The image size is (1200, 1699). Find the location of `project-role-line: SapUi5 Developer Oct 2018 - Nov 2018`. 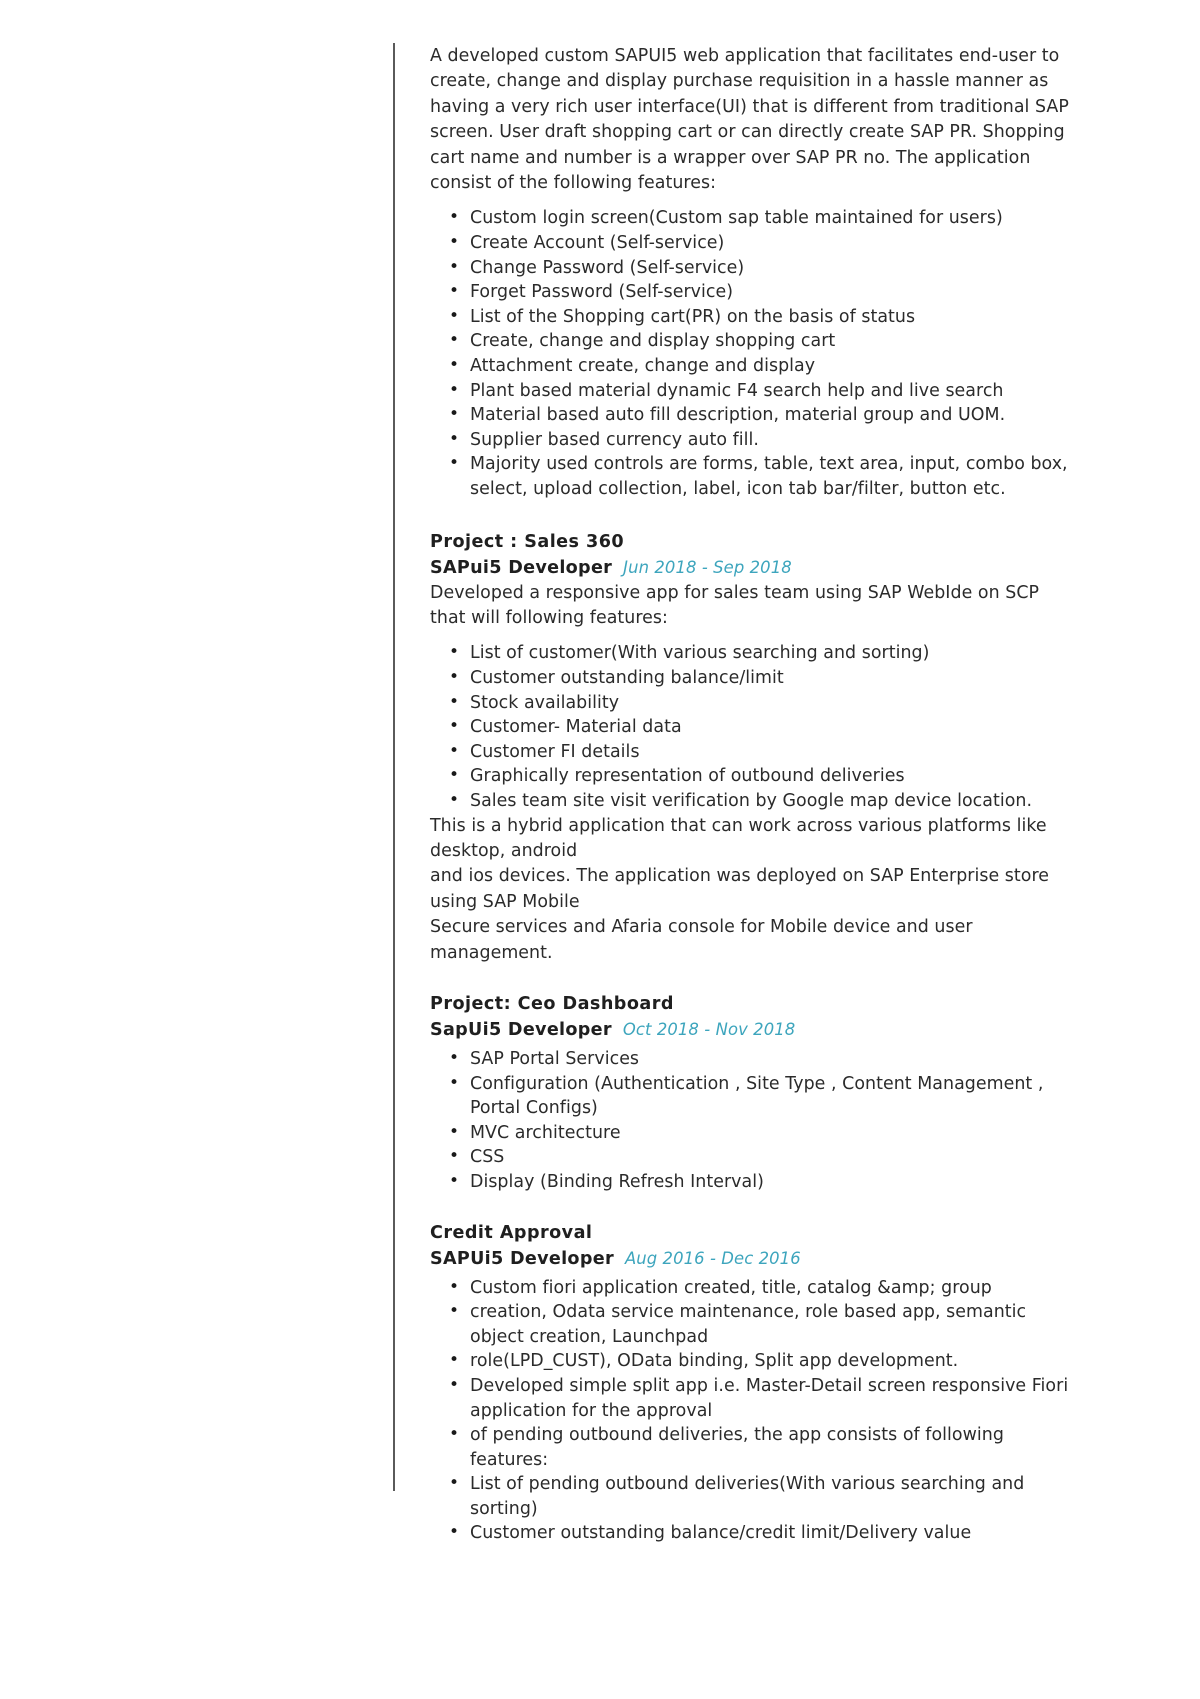

project-role-line: SapUi5 Developer Oct 2018 - Nov 2018 is located at coordinates (750, 1030).